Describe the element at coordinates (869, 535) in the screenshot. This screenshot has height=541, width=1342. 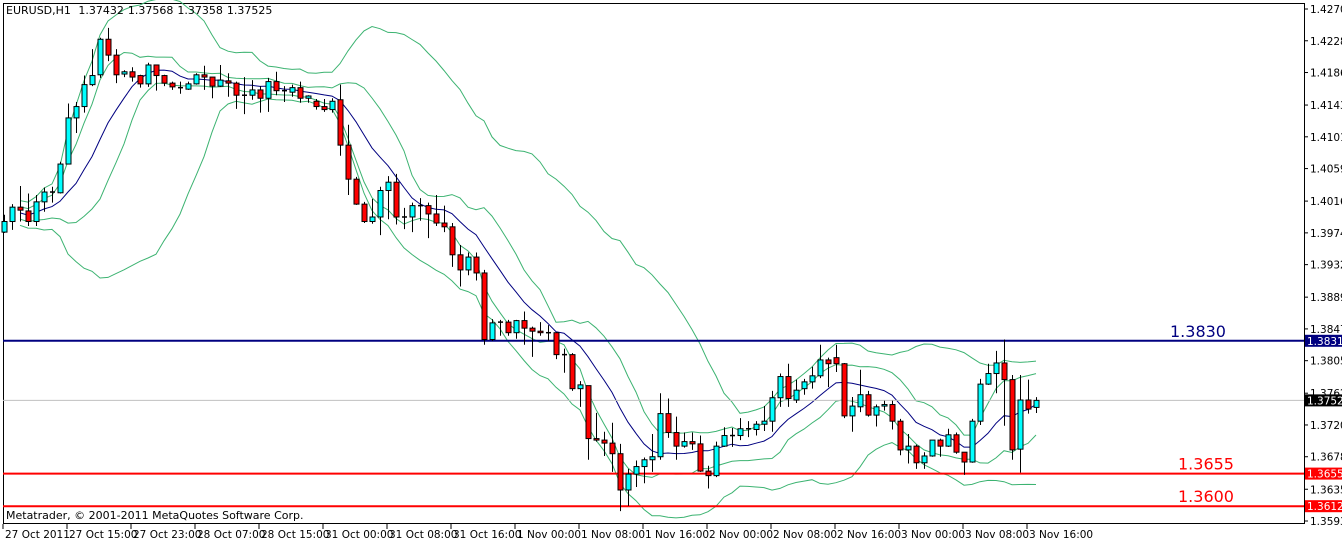
I see `time-tick-label: 2 Nov 16:00` at that location.